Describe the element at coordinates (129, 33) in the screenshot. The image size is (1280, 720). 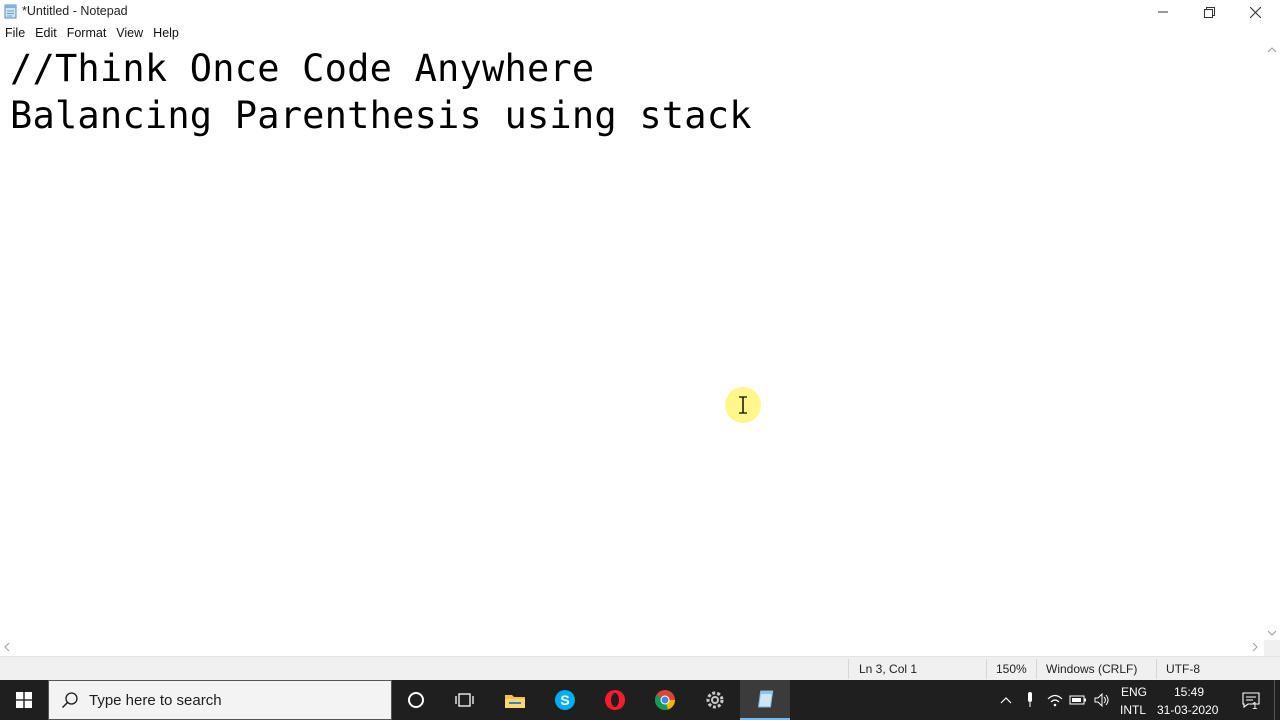
I see `menu-view: View` at that location.